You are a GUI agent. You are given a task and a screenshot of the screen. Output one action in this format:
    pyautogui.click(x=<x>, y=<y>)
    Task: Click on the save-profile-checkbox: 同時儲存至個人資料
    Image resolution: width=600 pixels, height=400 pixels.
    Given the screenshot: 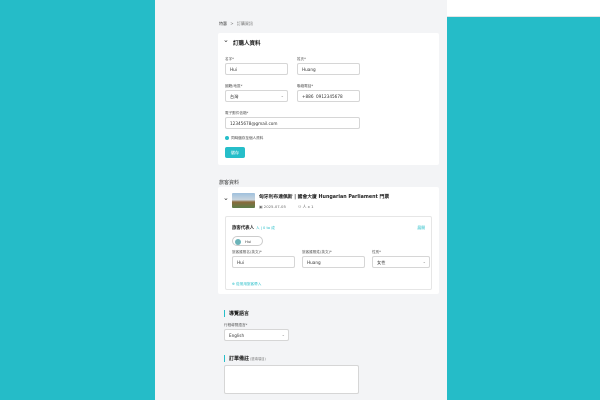 What is the action you would take?
    pyautogui.click(x=244, y=138)
    